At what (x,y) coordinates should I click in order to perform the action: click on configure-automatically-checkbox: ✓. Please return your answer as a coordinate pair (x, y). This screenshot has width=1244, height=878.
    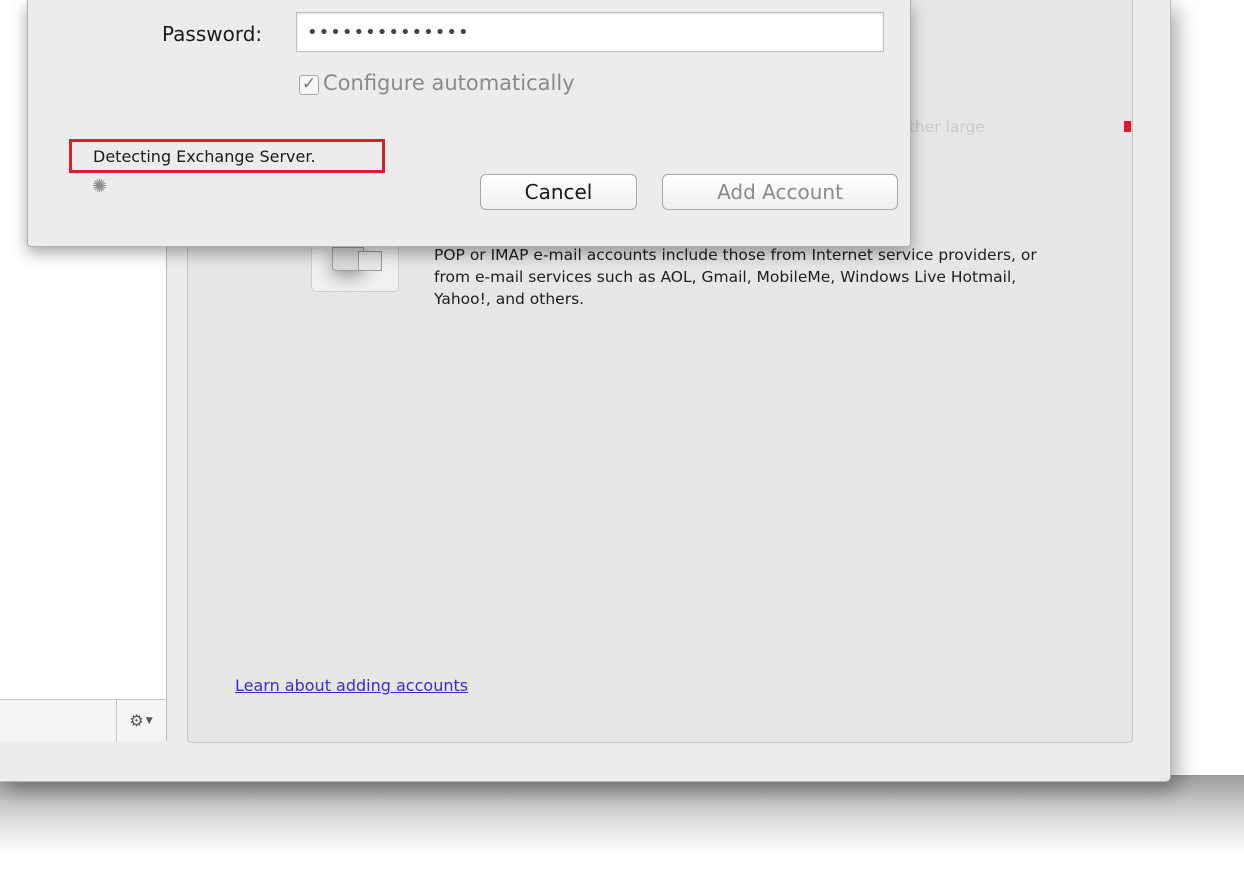
    Looking at the image, I should click on (309, 85).